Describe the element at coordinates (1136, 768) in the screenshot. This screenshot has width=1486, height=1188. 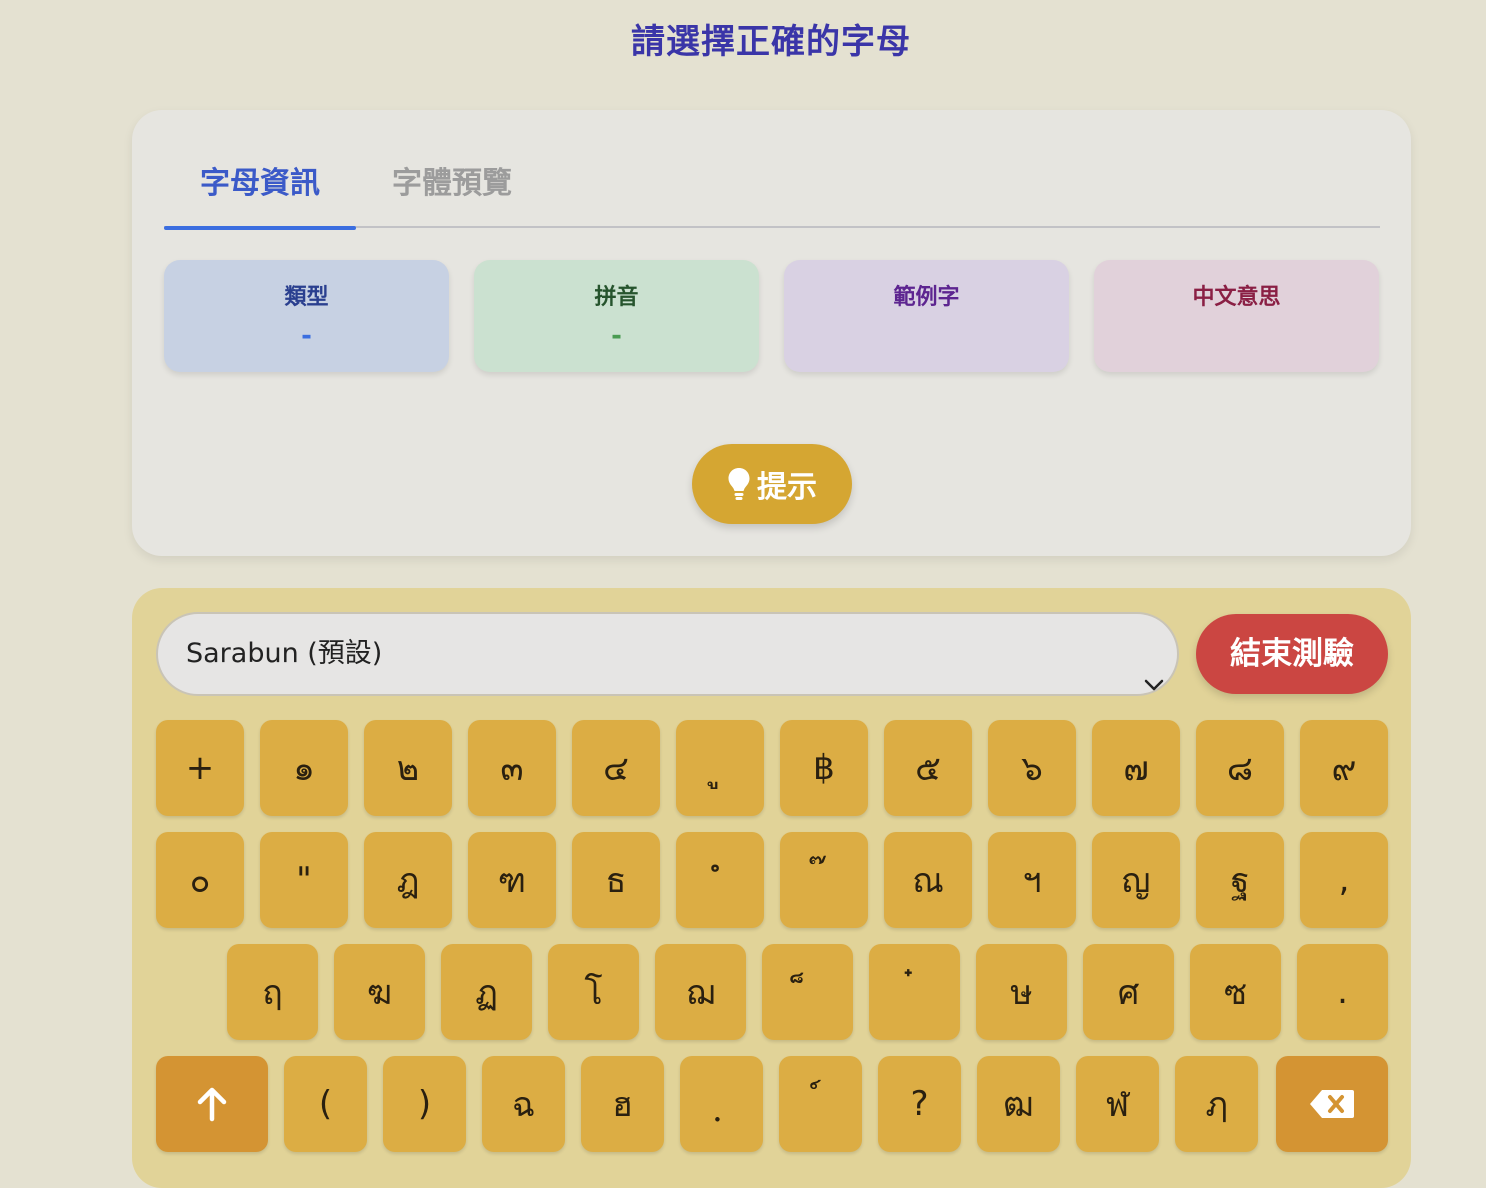
I see `key: ๗` at that location.